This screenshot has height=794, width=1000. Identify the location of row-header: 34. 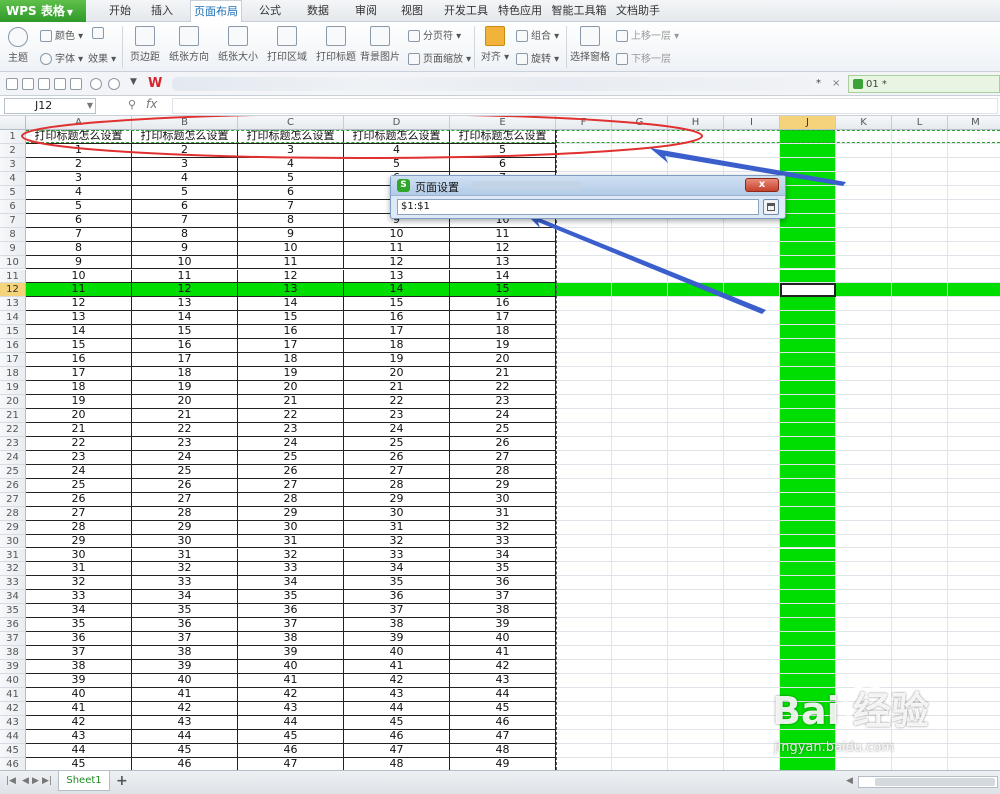
(13, 597).